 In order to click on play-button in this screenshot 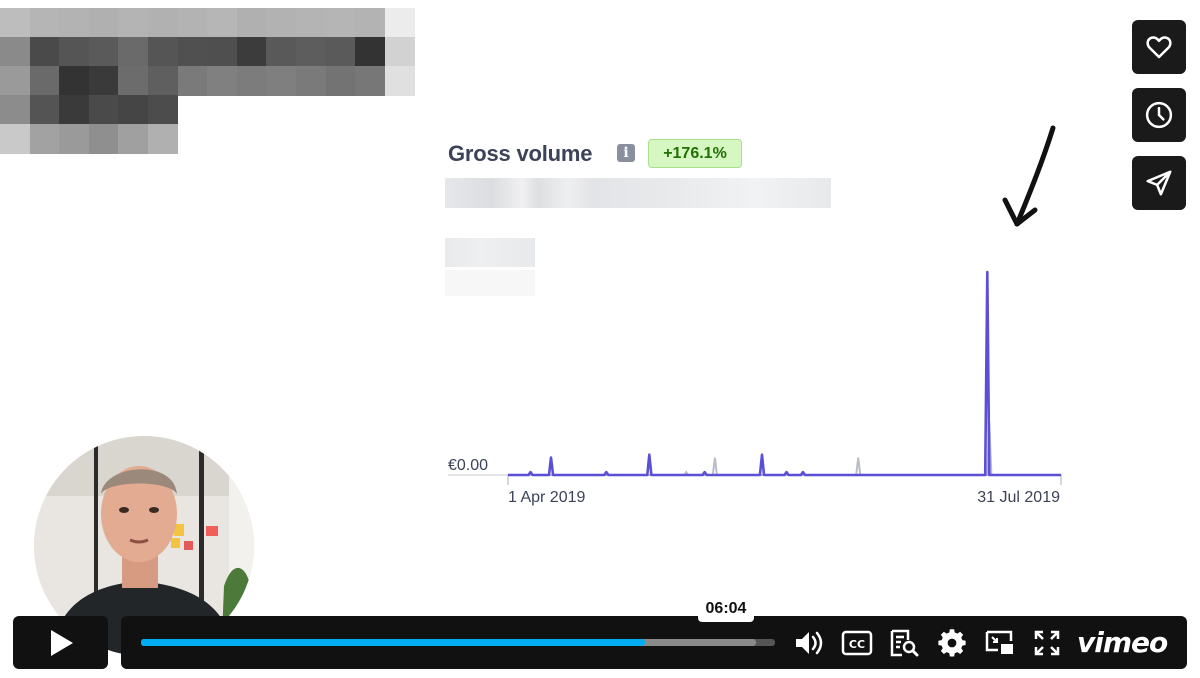, I will do `click(60, 642)`.